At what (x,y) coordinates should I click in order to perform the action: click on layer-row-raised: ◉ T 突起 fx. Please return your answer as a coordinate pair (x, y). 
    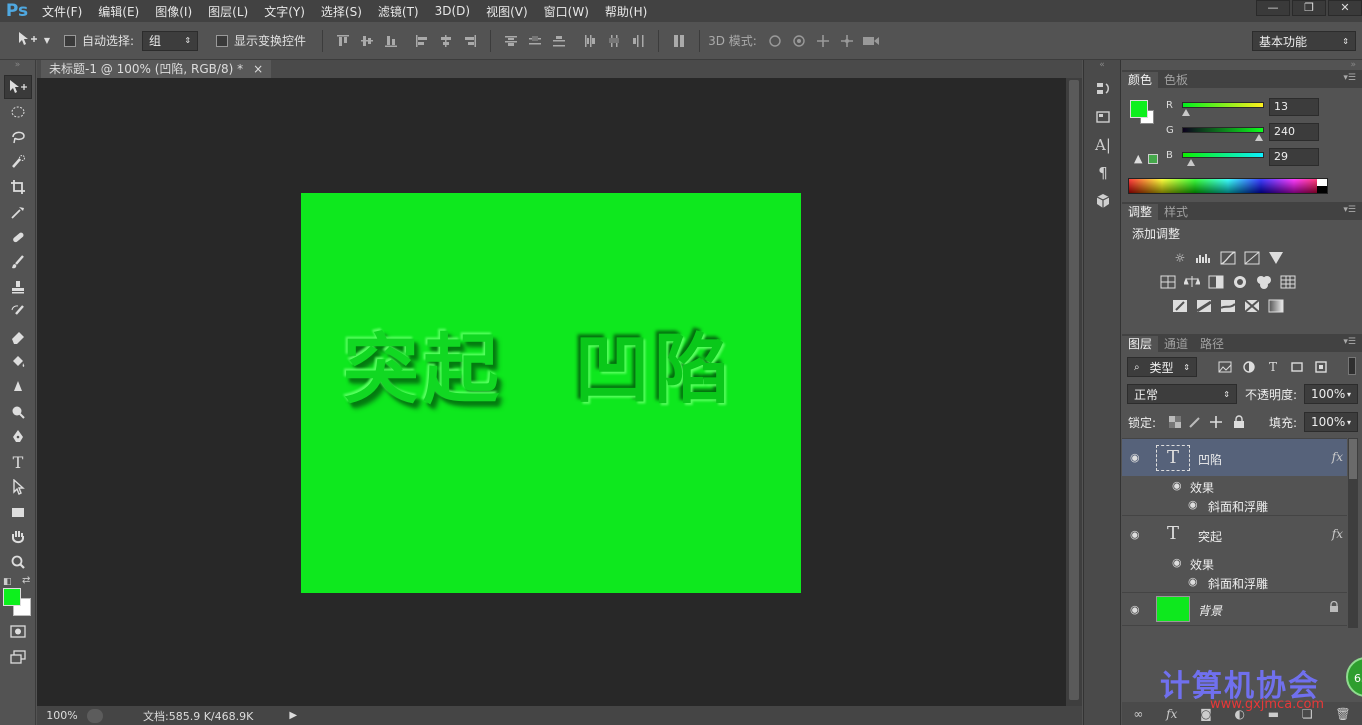
    Looking at the image, I should click on (1234, 534).